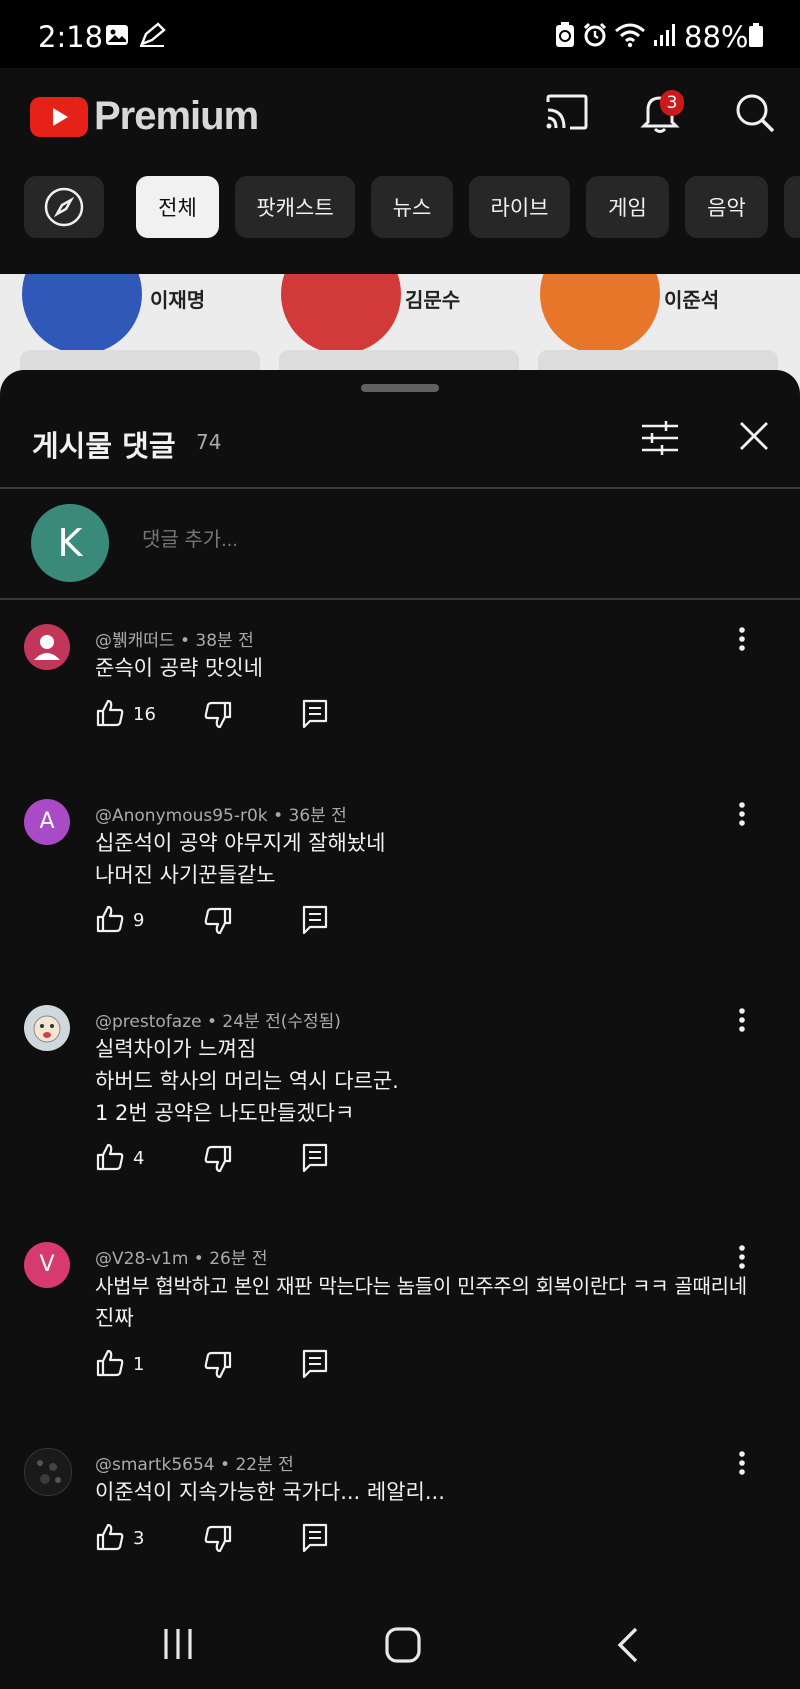 The image size is (800, 1689). What do you see at coordinates (179, 668) in the screenshot?
I see `comment-line: 준슥이 공략 맛잇네` at bounding box center [179, 668].